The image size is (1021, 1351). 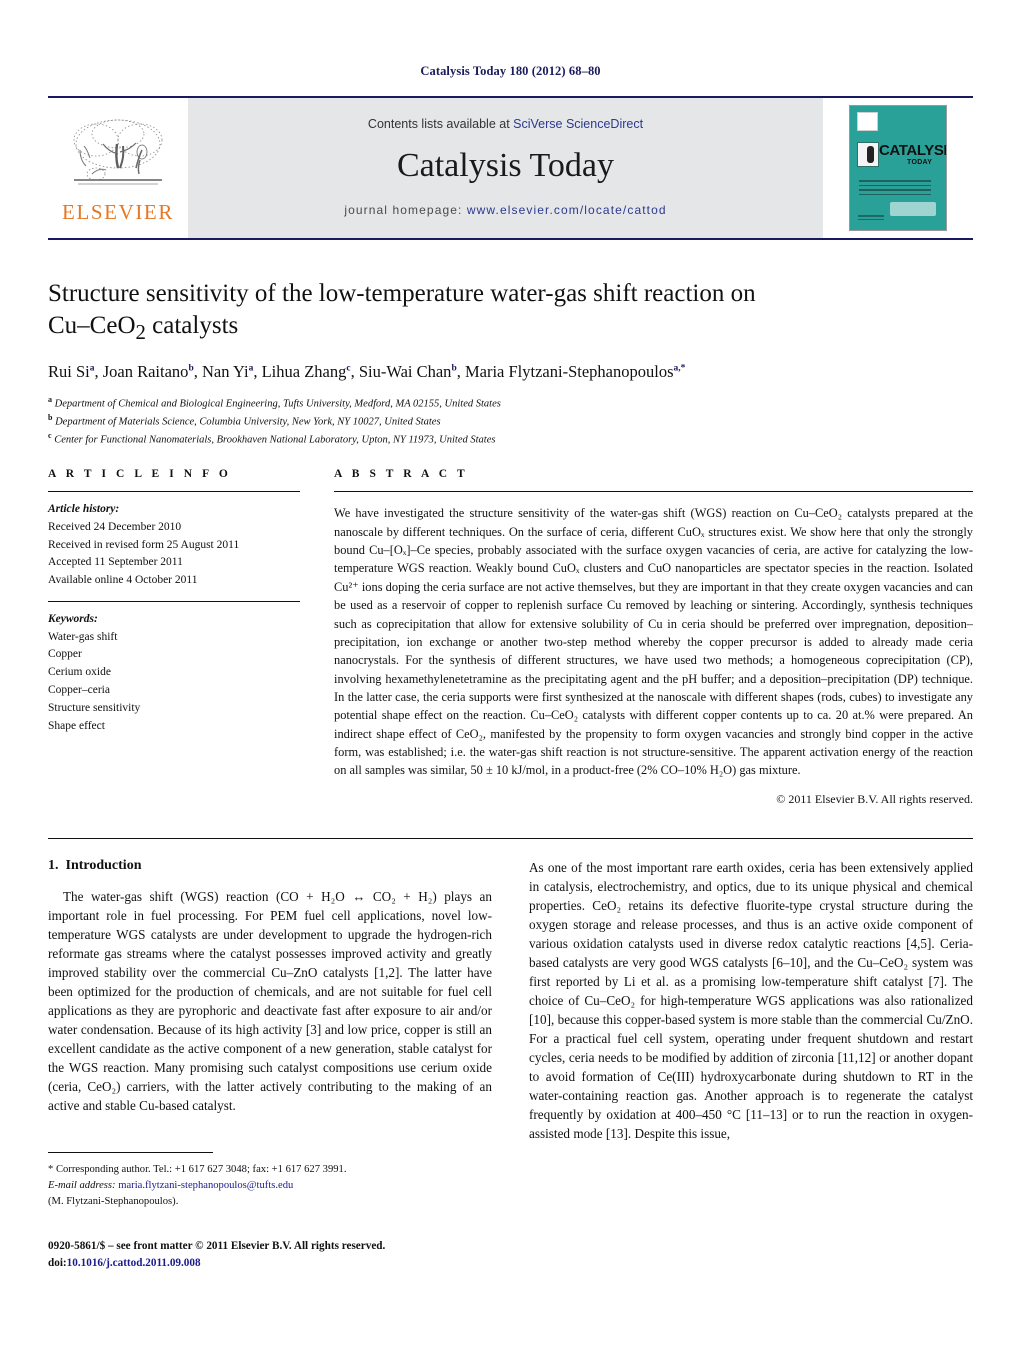 I want to click on journal-title: Catalysis Today, so click(x=505, y=165).